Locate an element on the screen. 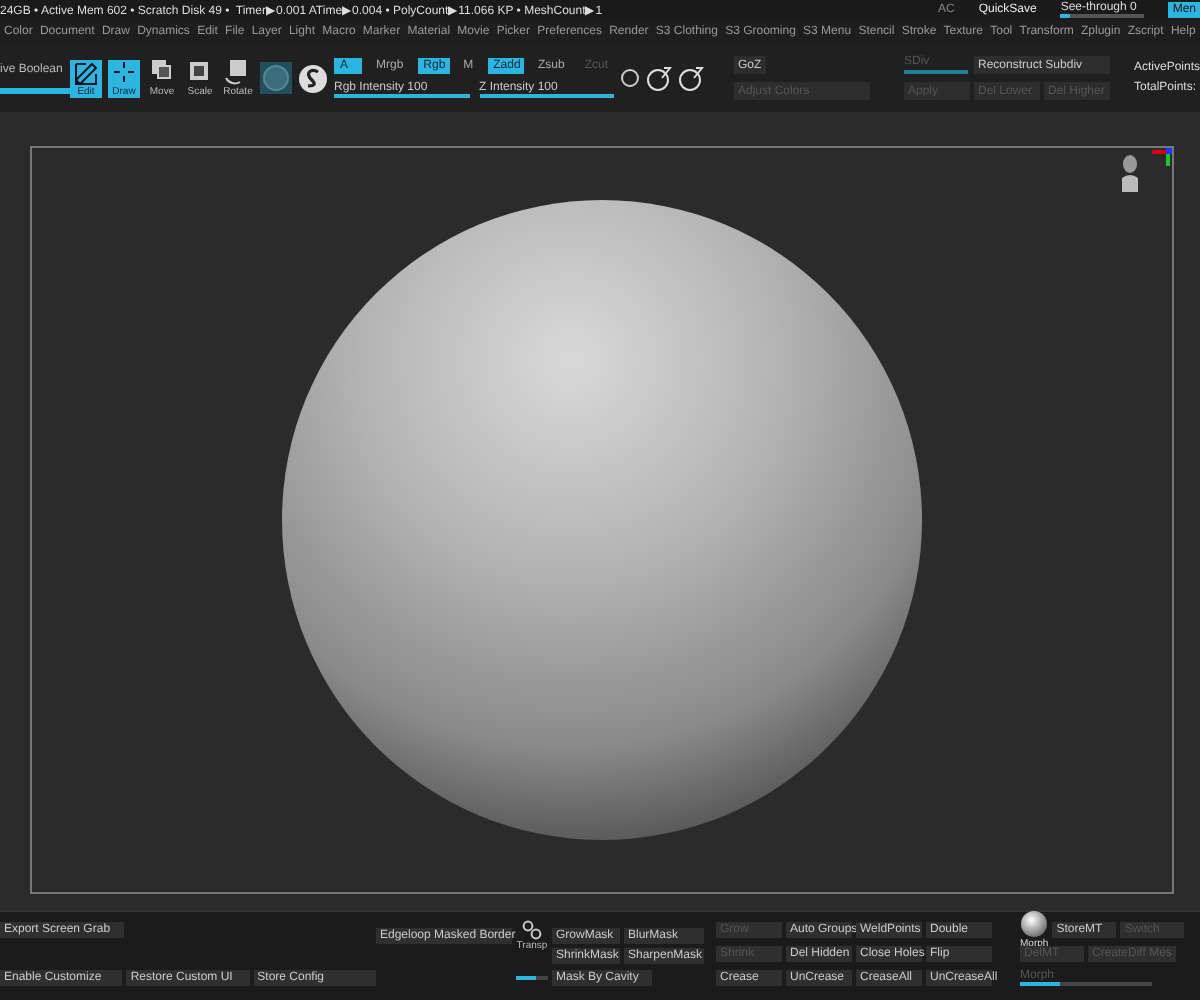 Image resolution: width=1200 pixels, height=1000 pixels. bust-icon is located at coordinates (1132, 174).